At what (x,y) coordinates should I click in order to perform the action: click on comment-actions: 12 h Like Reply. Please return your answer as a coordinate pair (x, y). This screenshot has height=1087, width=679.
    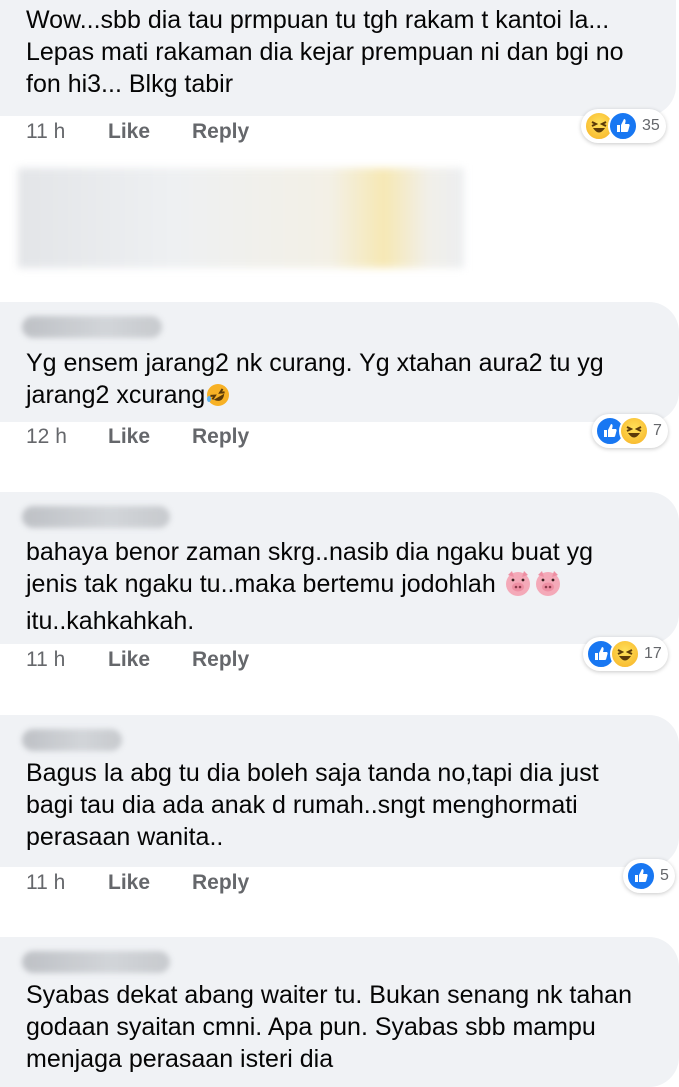
    Looking at the image, I should click on (137, 437).